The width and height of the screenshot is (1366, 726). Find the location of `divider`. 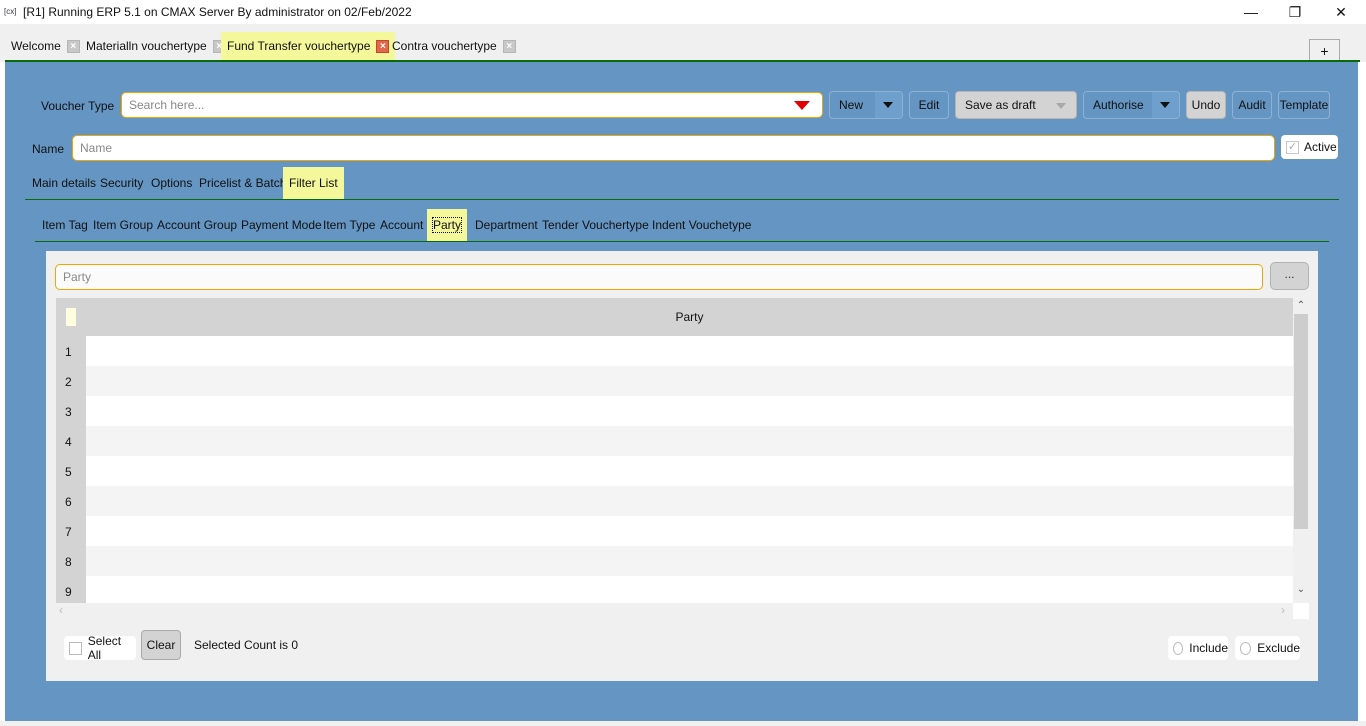

divider is located at coordinates (682, 241).